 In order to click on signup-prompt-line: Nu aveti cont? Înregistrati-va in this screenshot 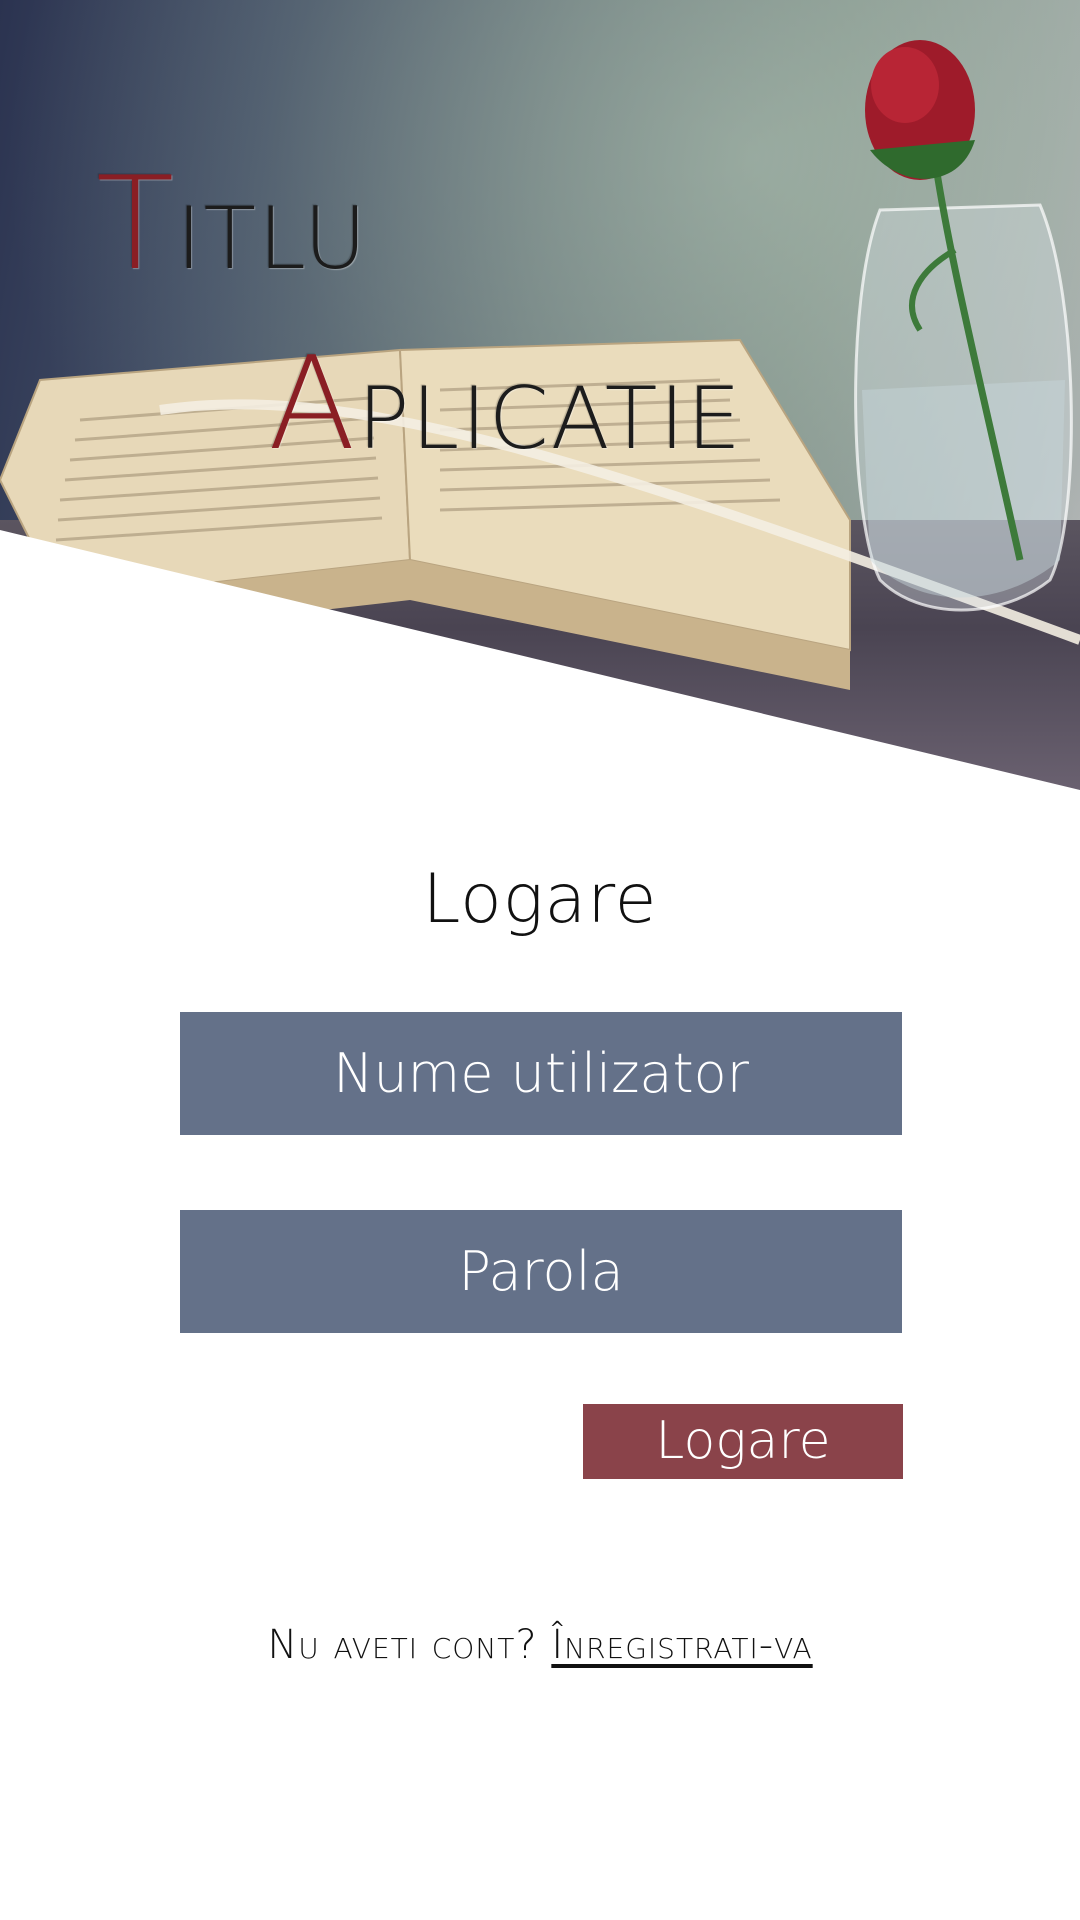, I will do `click(540, 1645)`.